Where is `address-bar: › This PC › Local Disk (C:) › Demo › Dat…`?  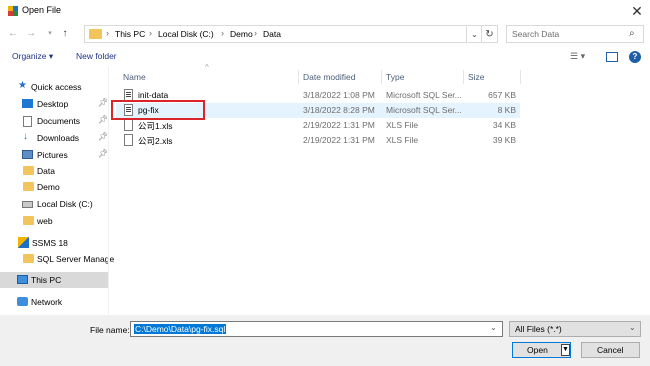
address-bar: › This PC › Local Disk (C:) › Demo › Dat… is located at coordinates (275, 34).